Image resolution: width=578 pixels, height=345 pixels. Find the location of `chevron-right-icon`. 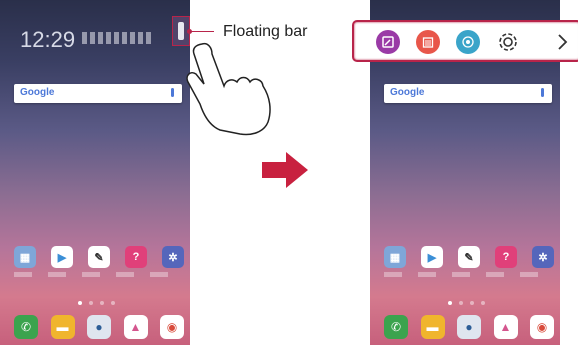

chevron-right-icon is located at coordinates (562, 42).